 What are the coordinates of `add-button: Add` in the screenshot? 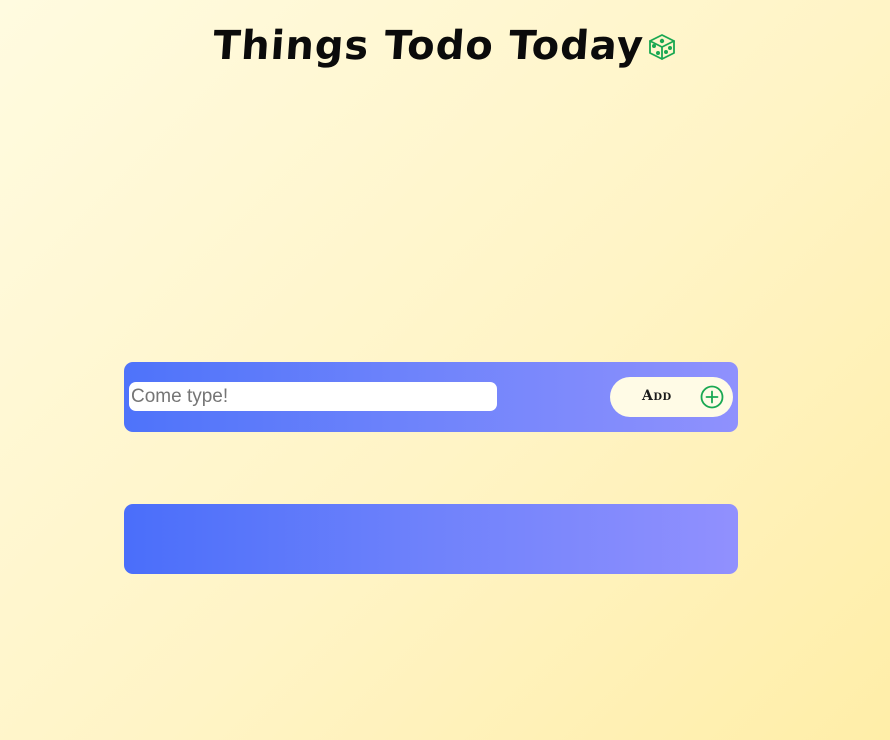 It's located at (671, 397).